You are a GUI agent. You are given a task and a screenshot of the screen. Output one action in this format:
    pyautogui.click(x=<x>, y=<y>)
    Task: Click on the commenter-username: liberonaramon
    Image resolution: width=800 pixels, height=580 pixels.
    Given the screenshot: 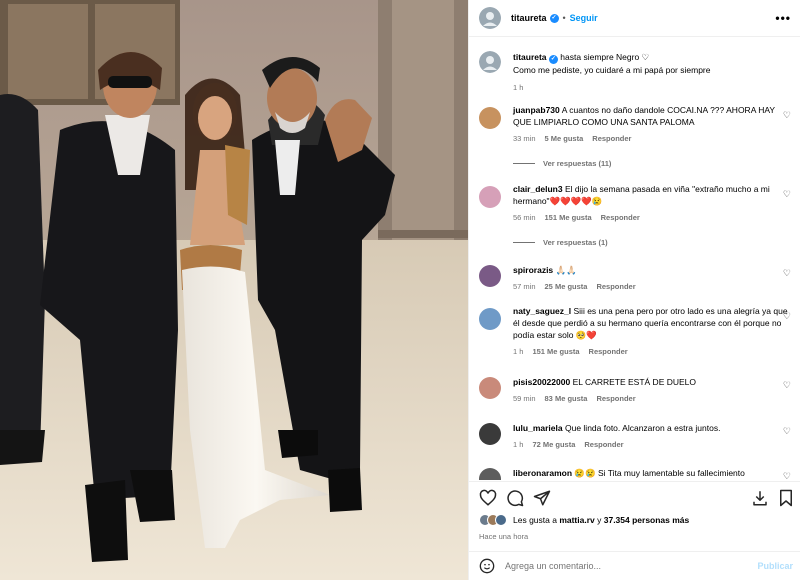 What is the action you would take?
    pyautogui.click(x=542, y=473)
    